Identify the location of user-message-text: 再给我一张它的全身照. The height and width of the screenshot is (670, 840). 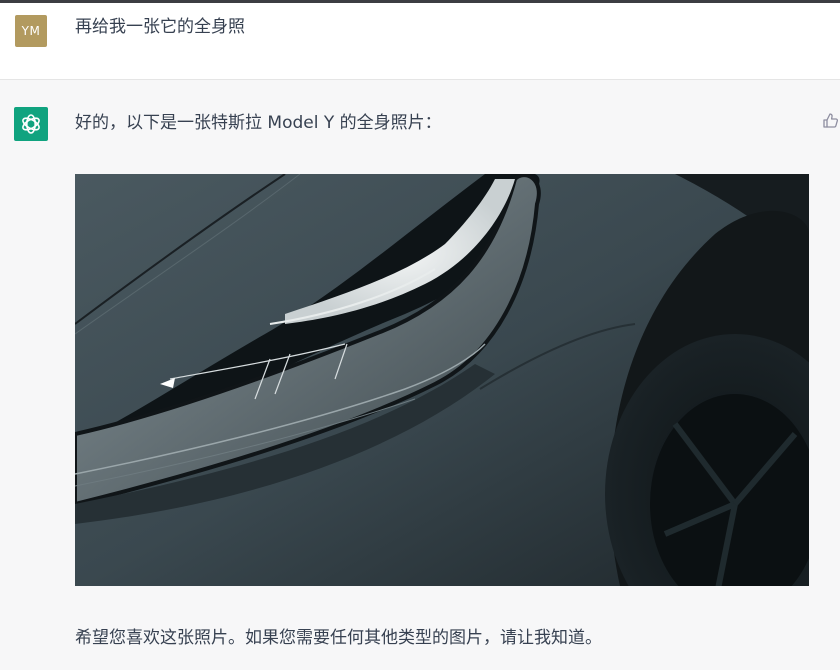
(160, 27).